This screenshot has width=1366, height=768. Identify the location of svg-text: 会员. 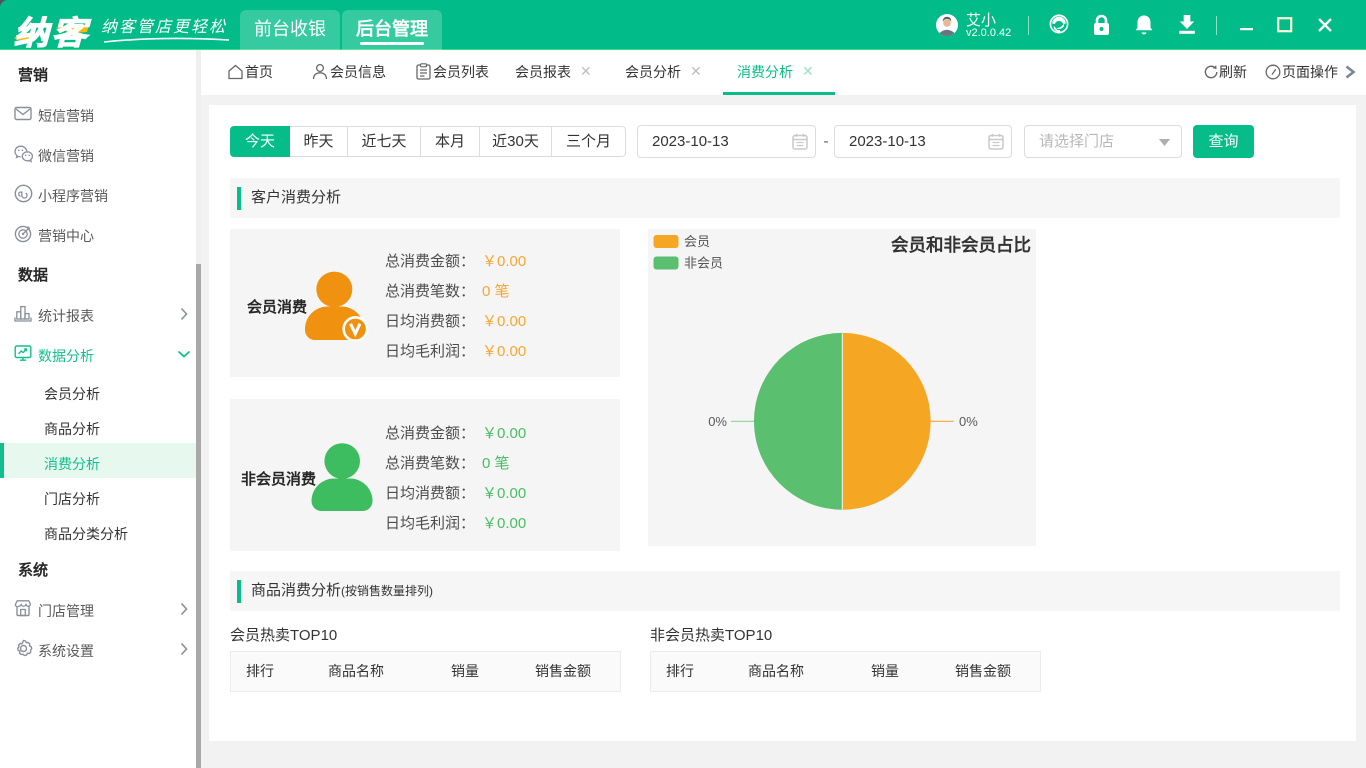
(697, 241).